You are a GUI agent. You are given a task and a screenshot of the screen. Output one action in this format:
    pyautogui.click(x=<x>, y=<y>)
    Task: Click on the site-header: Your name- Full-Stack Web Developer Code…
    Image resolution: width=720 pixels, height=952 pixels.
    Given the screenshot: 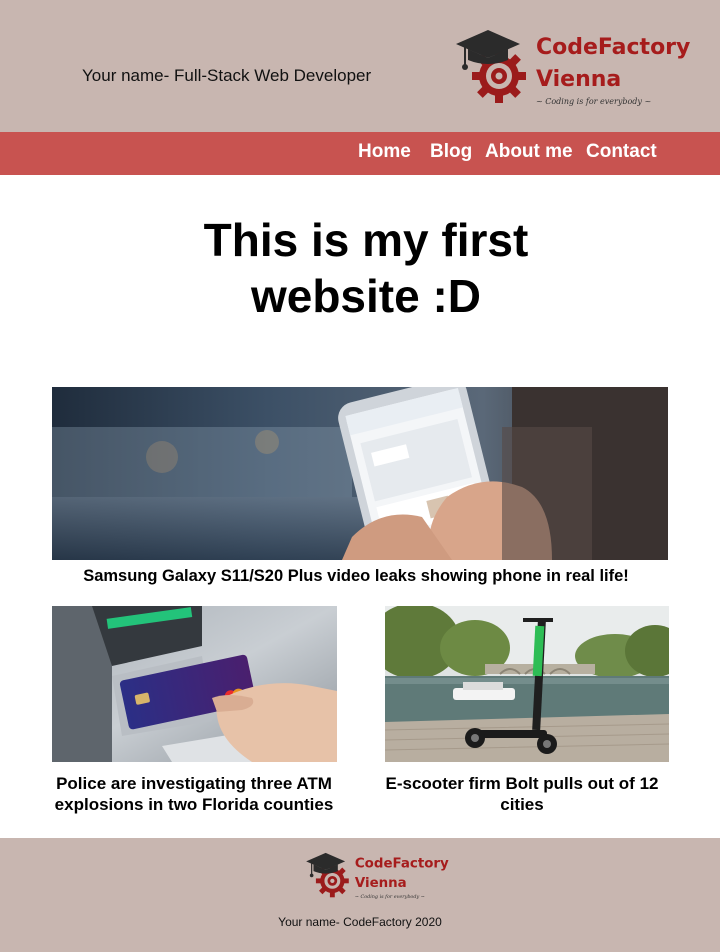 What is the action you would take?
    pyautogui.click(x=360, y=66)
    